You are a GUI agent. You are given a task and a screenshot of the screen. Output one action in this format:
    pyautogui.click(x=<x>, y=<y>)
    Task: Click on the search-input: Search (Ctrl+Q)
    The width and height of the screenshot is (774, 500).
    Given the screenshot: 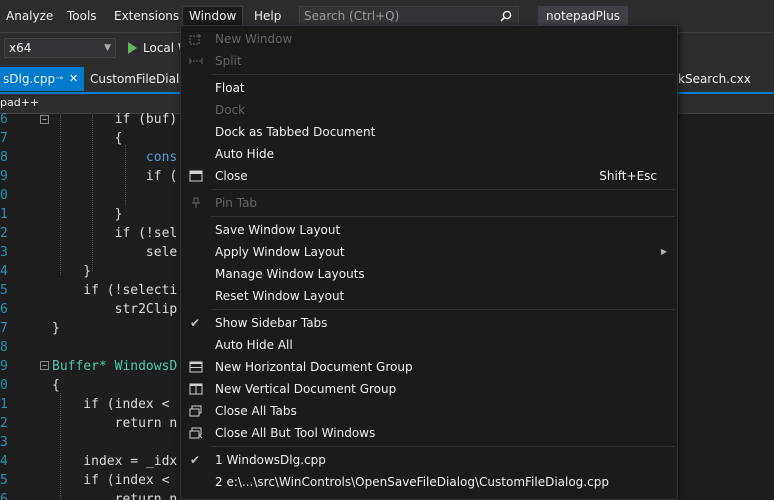 What is the action you would take?
    pyautogui.click(x=409, y=16)
    